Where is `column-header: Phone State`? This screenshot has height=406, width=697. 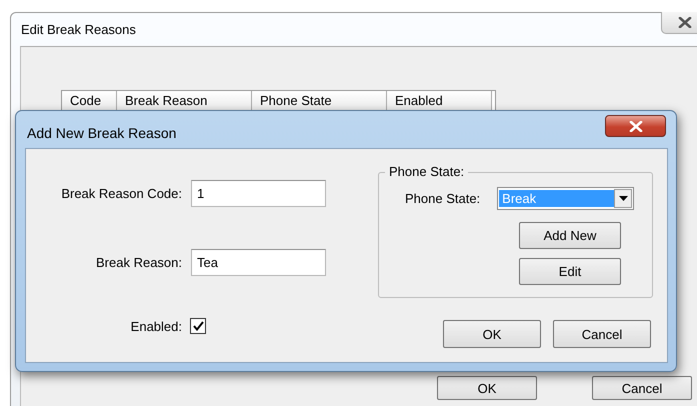
column-header: Phone State is located at coordinates (319, 100).